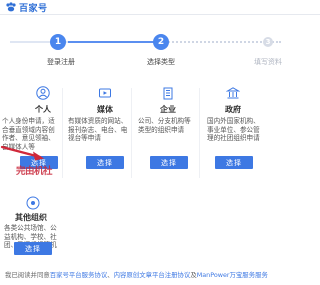  What do you see at coordinates (160, 14) in the screenshot?
I see `header-divider` at bounding box center [160, 14].